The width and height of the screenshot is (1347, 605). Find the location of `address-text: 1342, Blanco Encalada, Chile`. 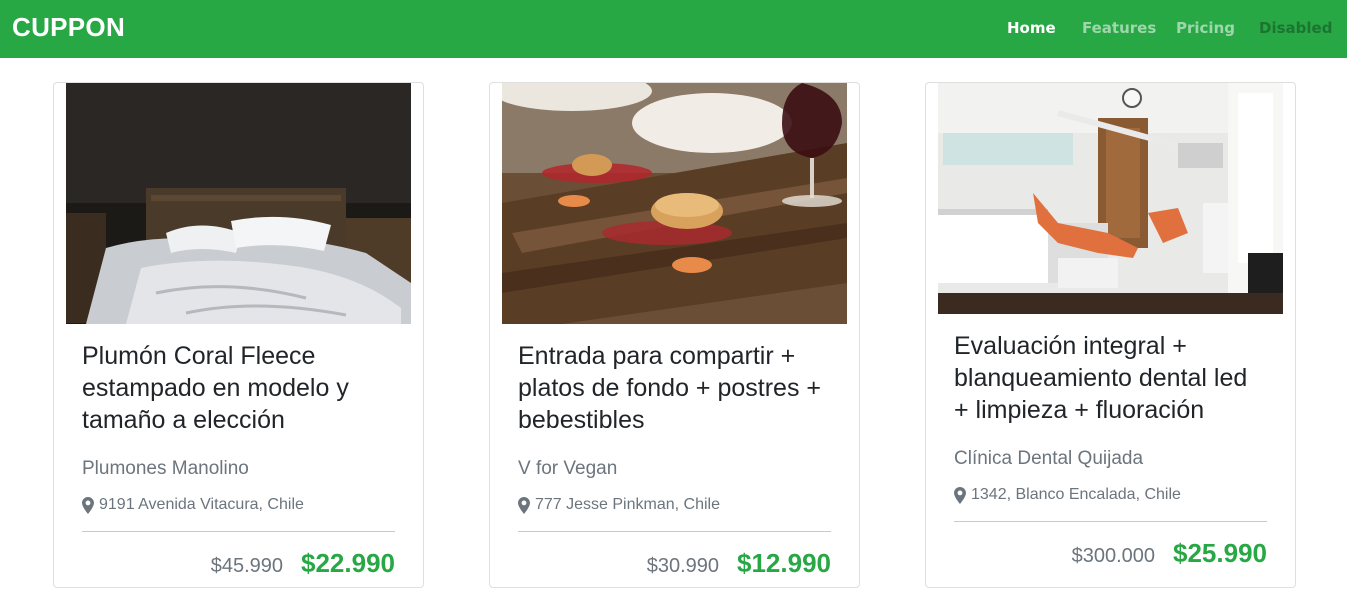

address-text: 1342, Blanco Encalada, Chile is located at coordinates (1076, 494).